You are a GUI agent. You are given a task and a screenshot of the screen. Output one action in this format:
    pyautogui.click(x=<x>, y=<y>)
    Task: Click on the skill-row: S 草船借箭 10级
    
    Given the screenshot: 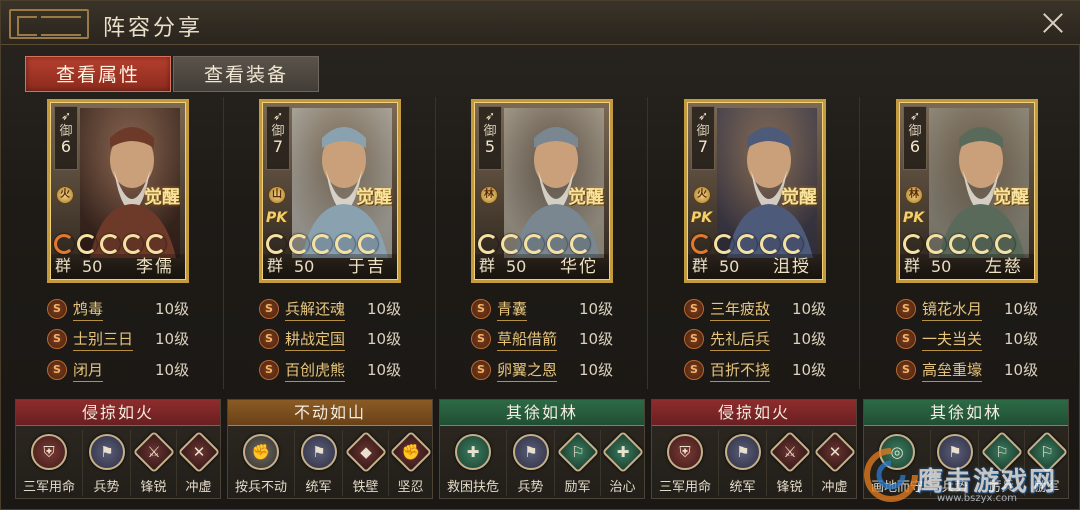 What is the action you would take?
    pyautogui.click(x=551, y=339)
    